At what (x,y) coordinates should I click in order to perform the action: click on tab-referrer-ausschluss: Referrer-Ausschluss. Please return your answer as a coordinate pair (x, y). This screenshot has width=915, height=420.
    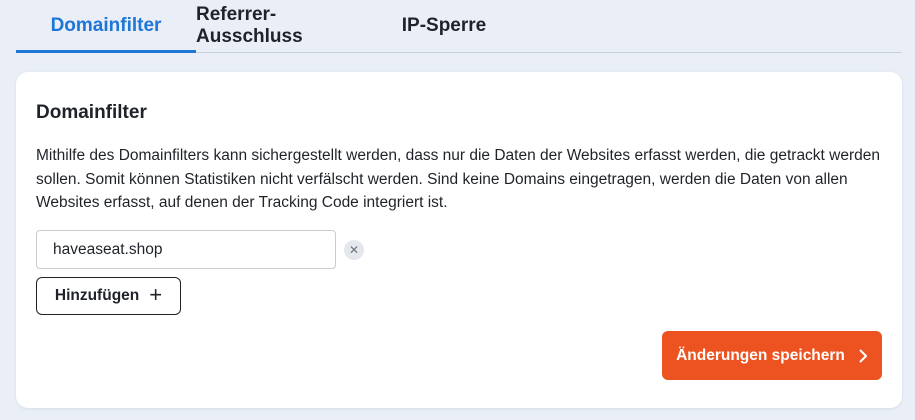
    Looking at the image, I should click on (282, 25).